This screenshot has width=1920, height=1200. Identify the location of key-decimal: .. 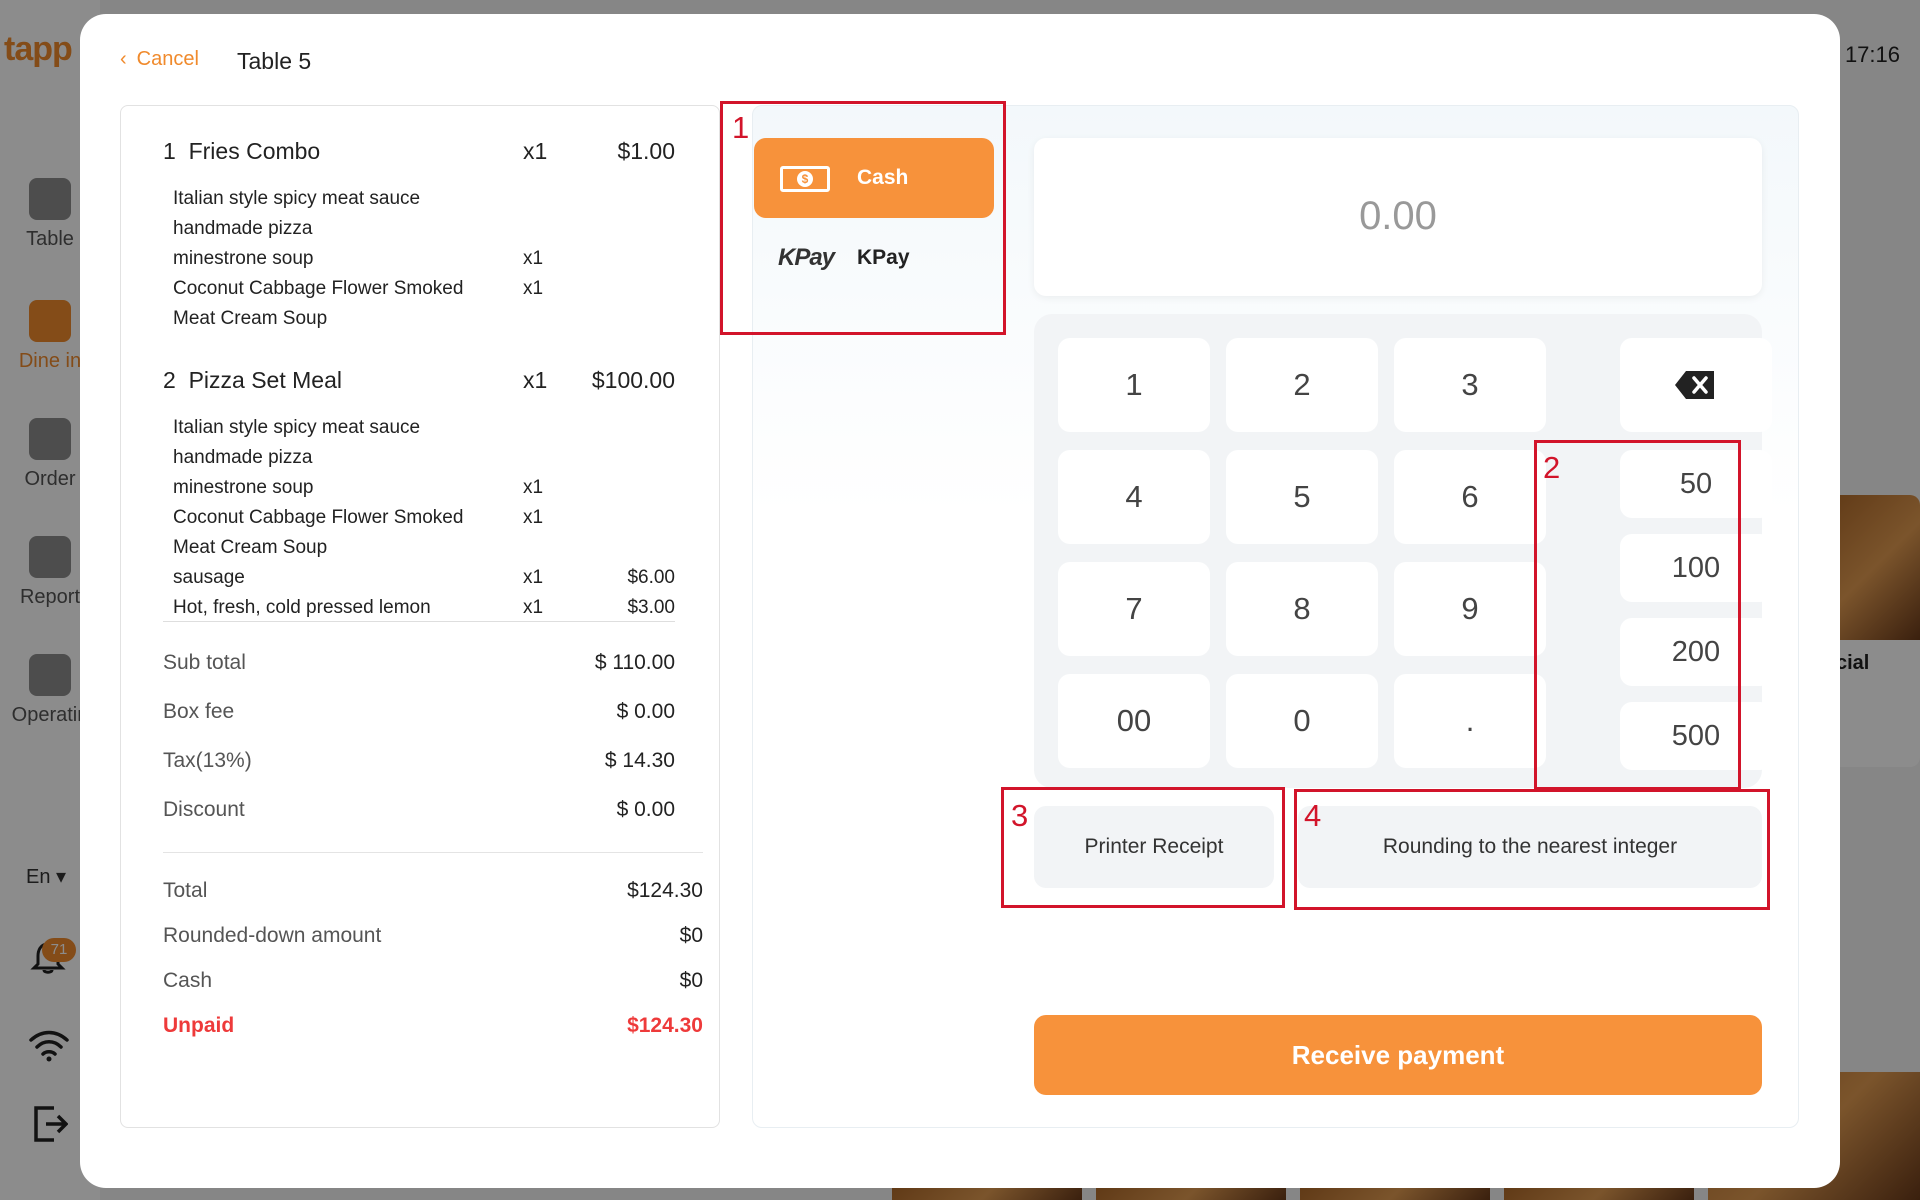
(1470, 721).